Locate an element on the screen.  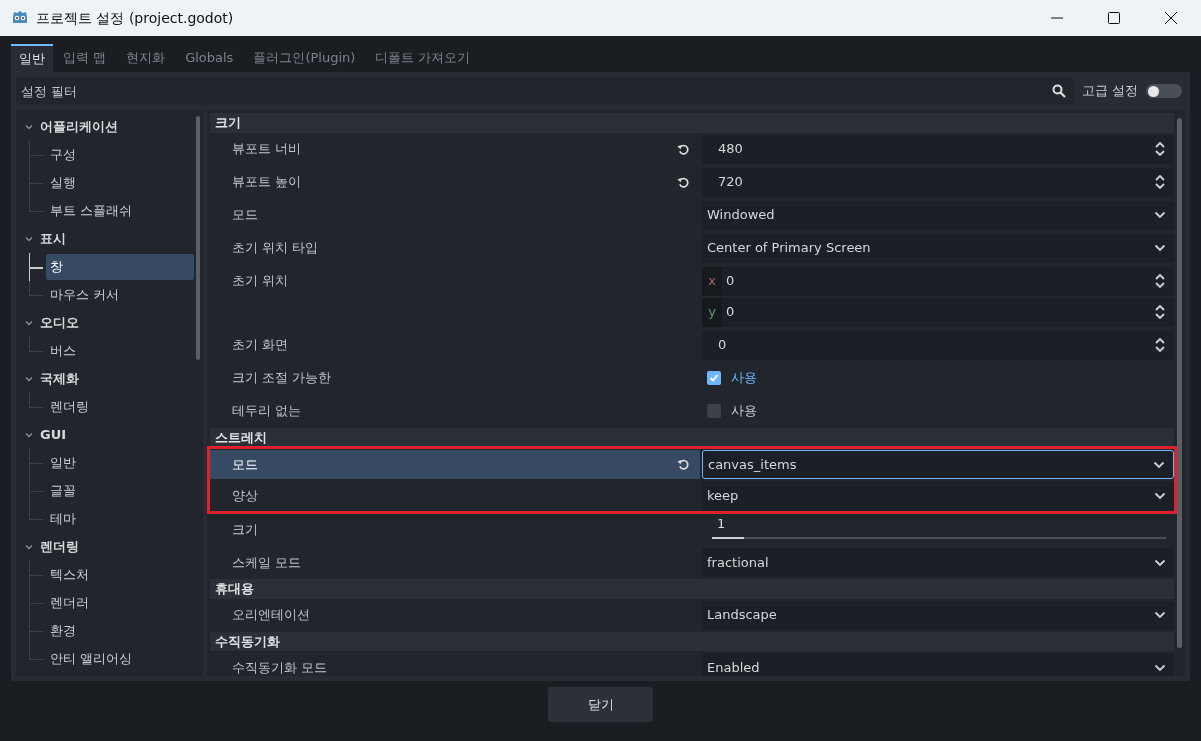
property-label: 초기 위치 타입 is located at coordinates (455, 248).